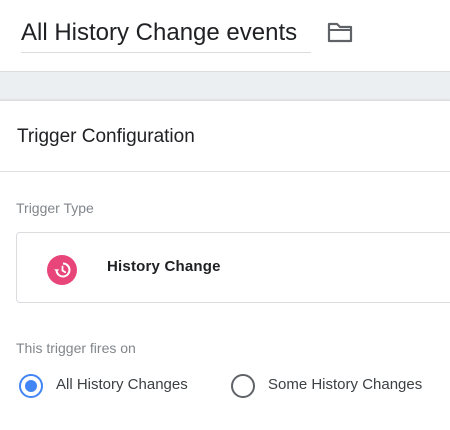 This screenshot has width=450, height=430. What do you see at coordinates (106, 136) in the screenshot?
I see `card-title: Trigger Configuration` at bounding box center [106, 136].